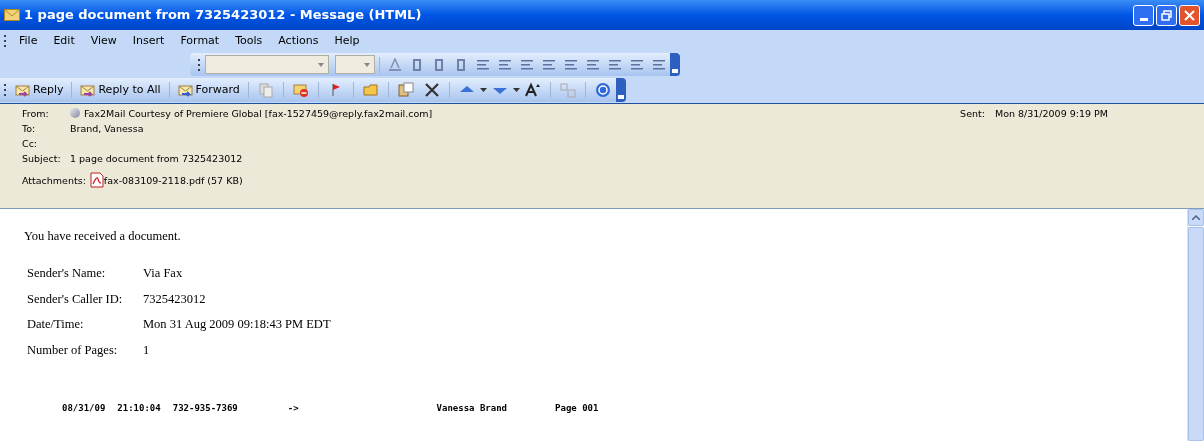 The image size is (1204, 441). Describe the element at coordinates (1143, 15) in the screenshot. I see `minimize-button` at that location.